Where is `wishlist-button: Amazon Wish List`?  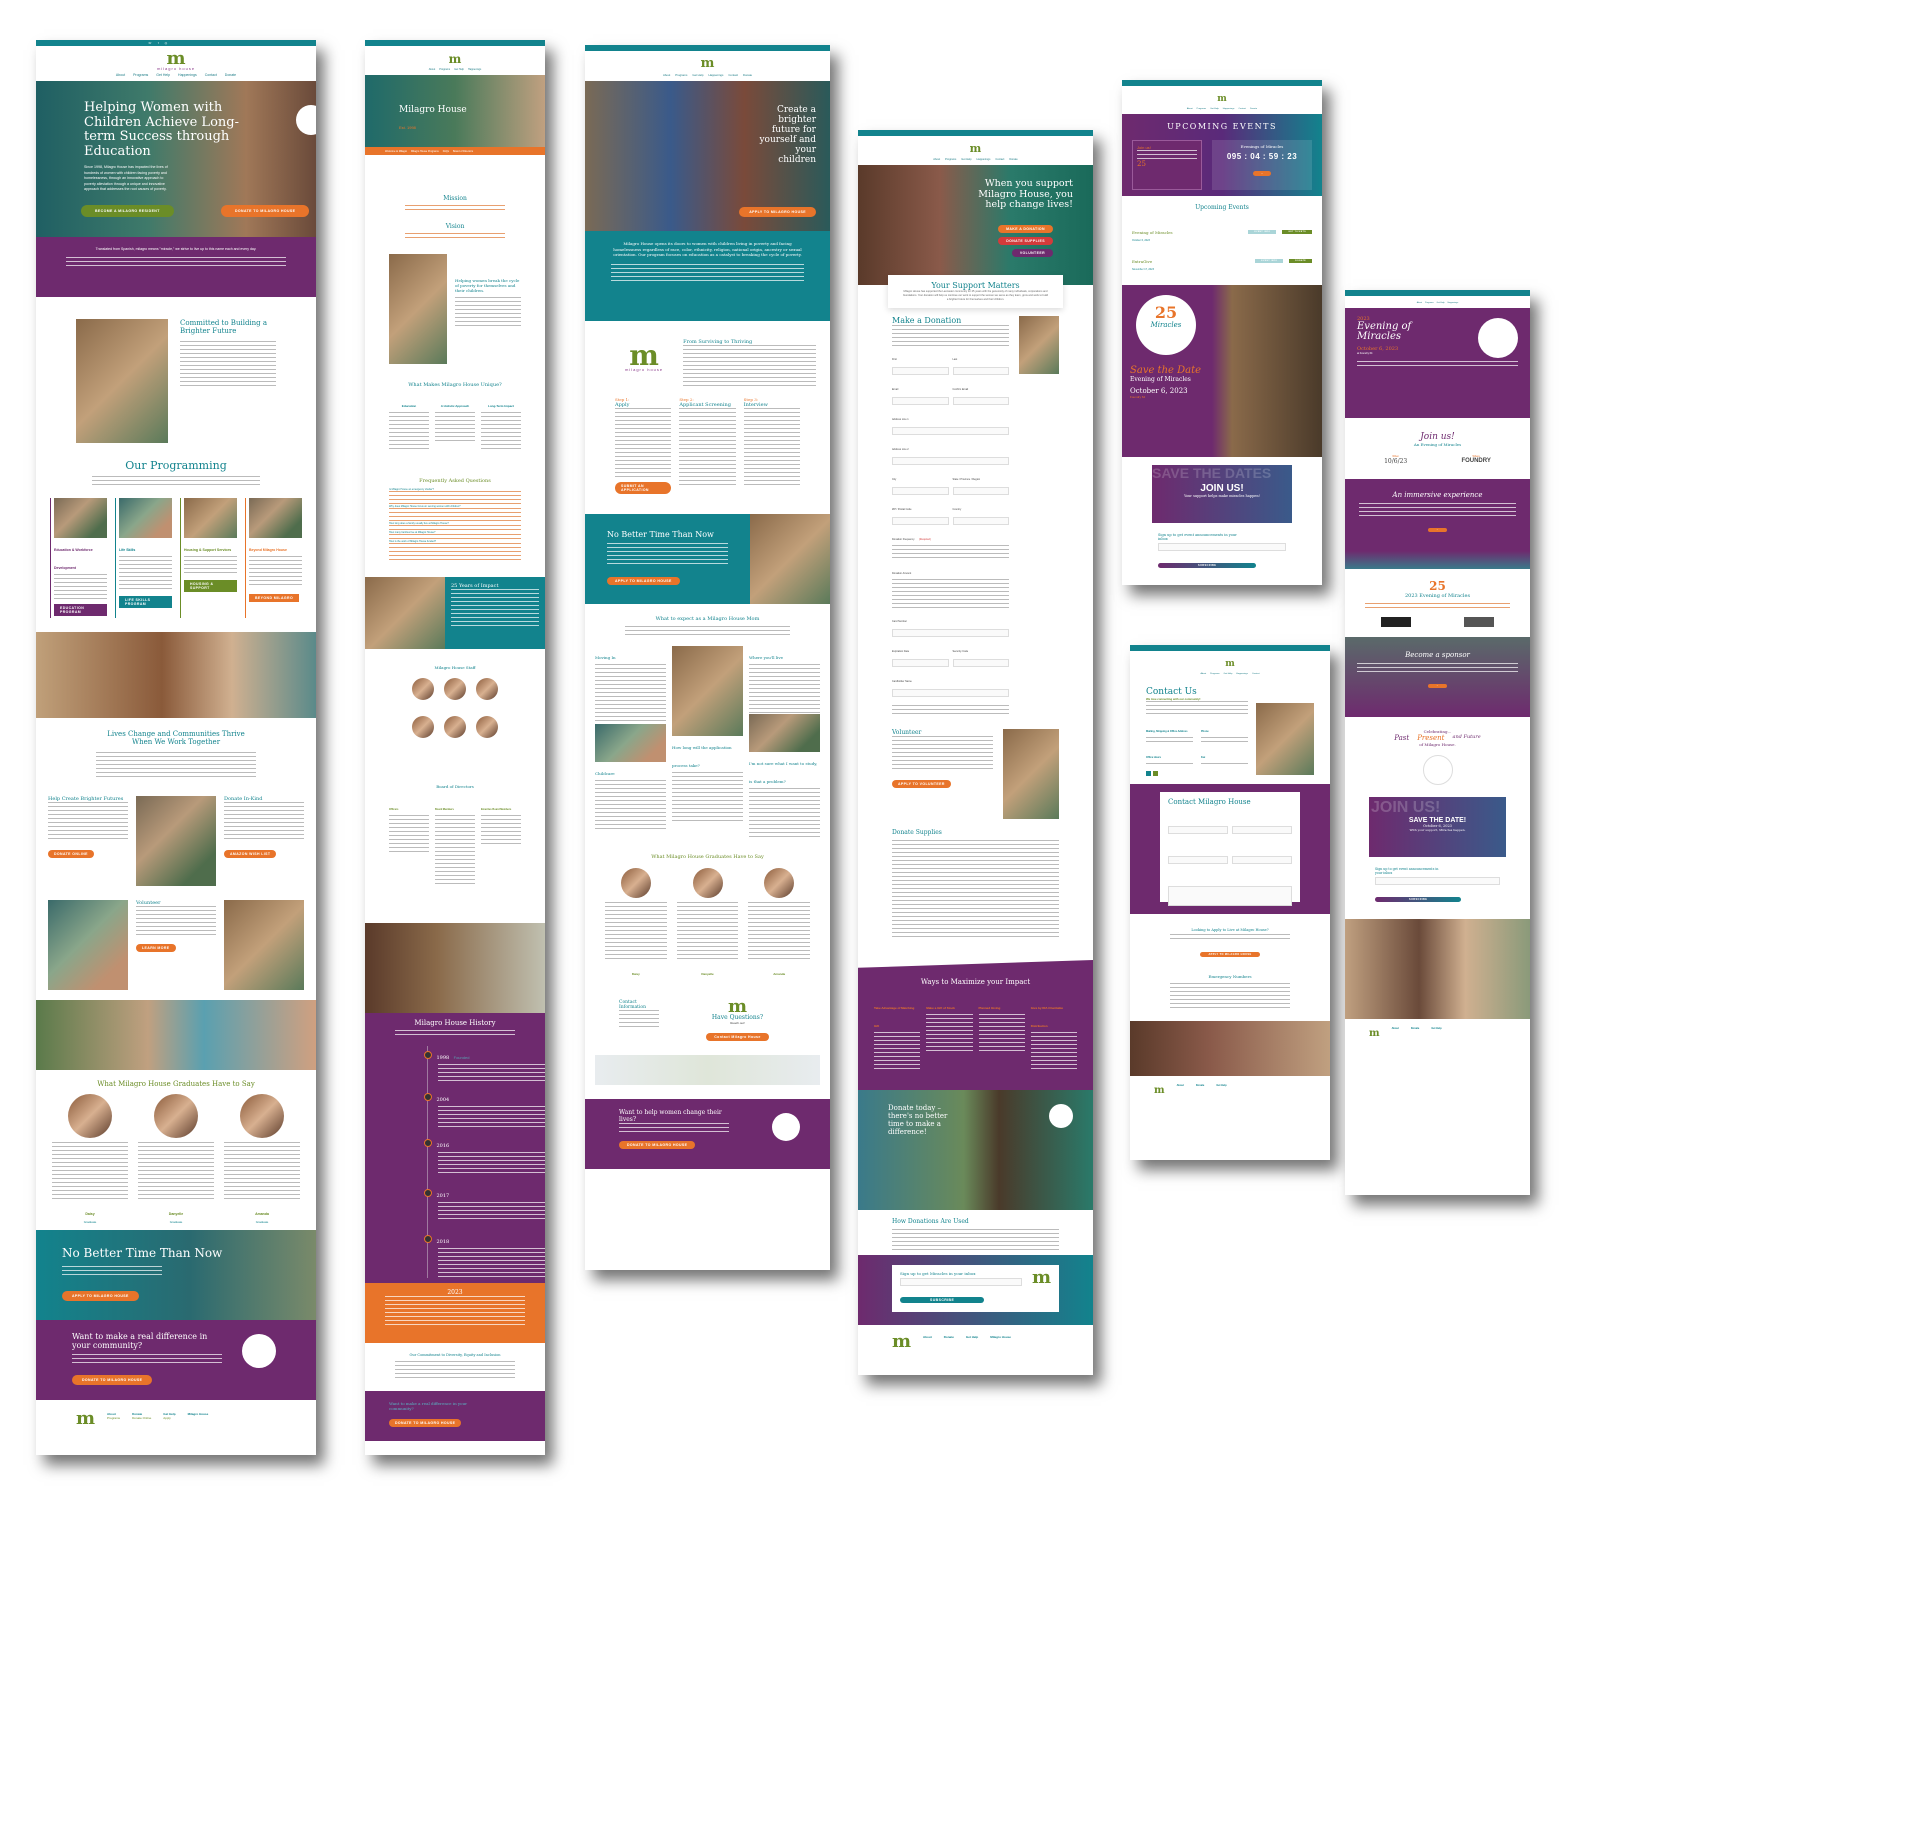 wishlist-button: Amazon Wish List is located at coordinates (250, 854).